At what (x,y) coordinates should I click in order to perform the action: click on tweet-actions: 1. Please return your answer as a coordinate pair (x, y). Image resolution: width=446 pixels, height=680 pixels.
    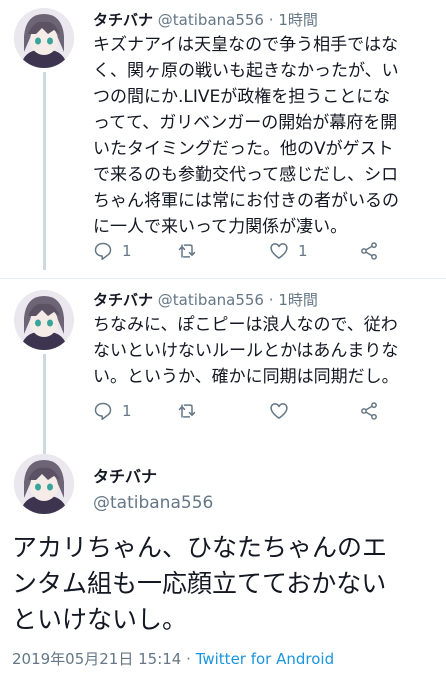
    Looking at the image, I should click on (243, 411).